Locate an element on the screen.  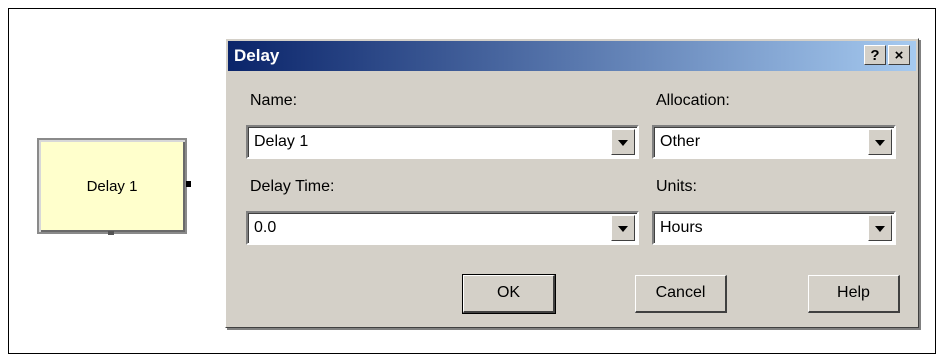
module-bottom-connector is located at coordinates (111, 233).